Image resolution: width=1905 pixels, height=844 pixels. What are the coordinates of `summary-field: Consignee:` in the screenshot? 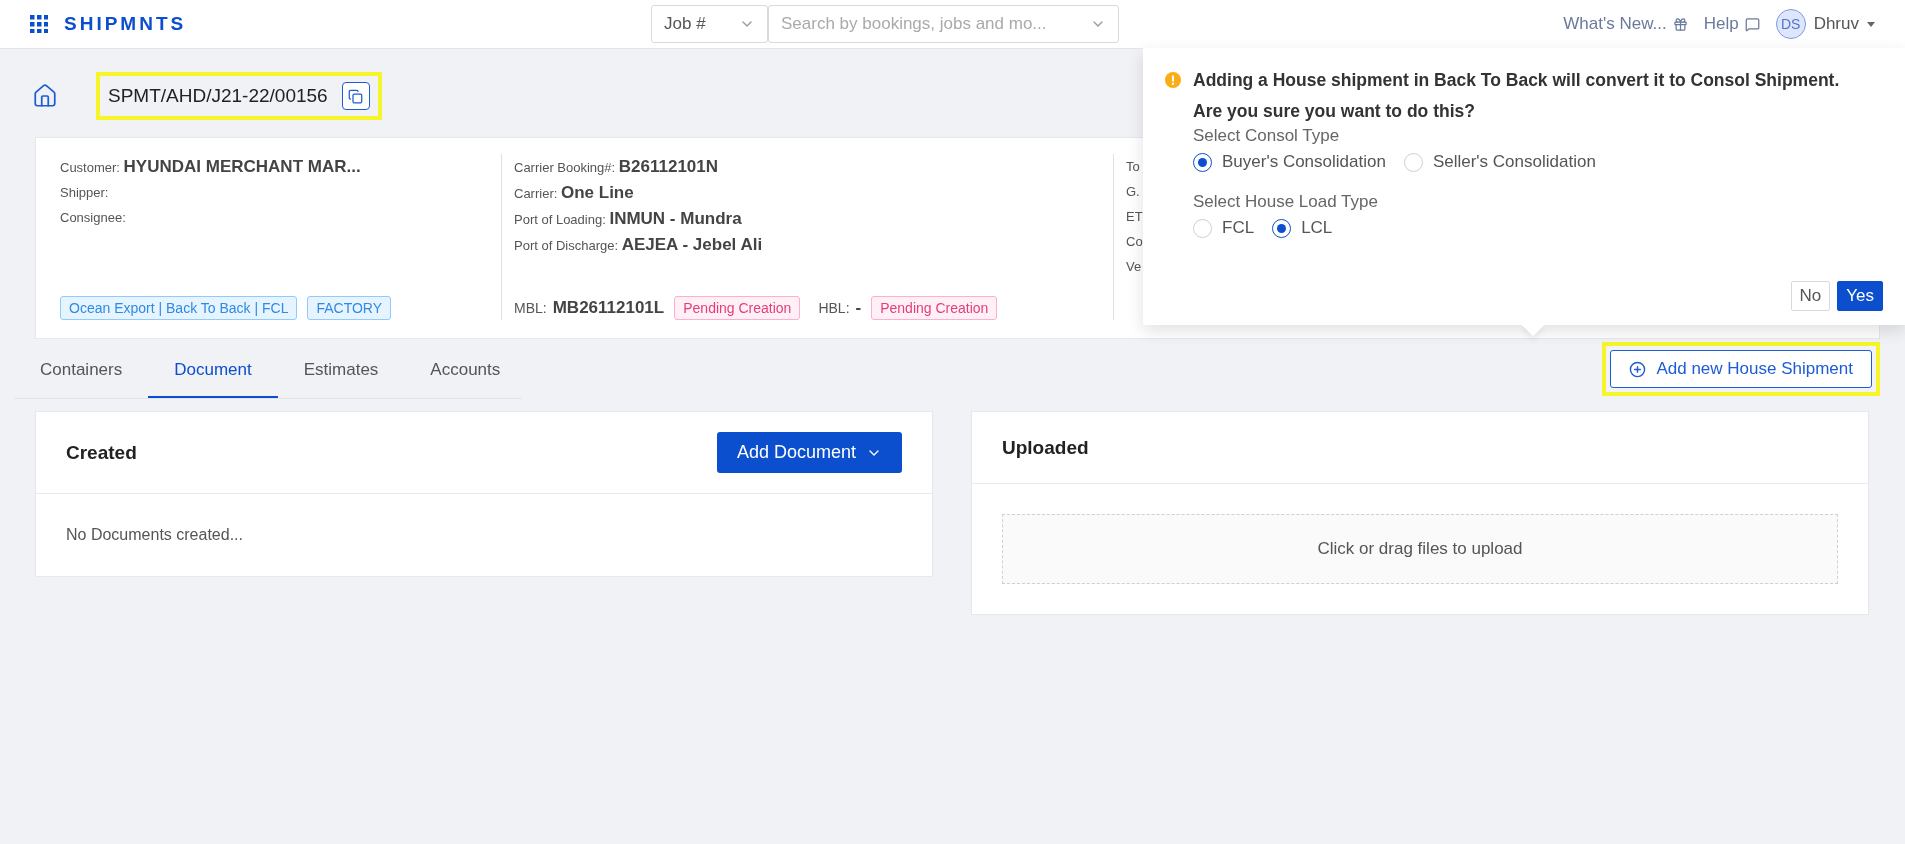 It's located at (93, 217).